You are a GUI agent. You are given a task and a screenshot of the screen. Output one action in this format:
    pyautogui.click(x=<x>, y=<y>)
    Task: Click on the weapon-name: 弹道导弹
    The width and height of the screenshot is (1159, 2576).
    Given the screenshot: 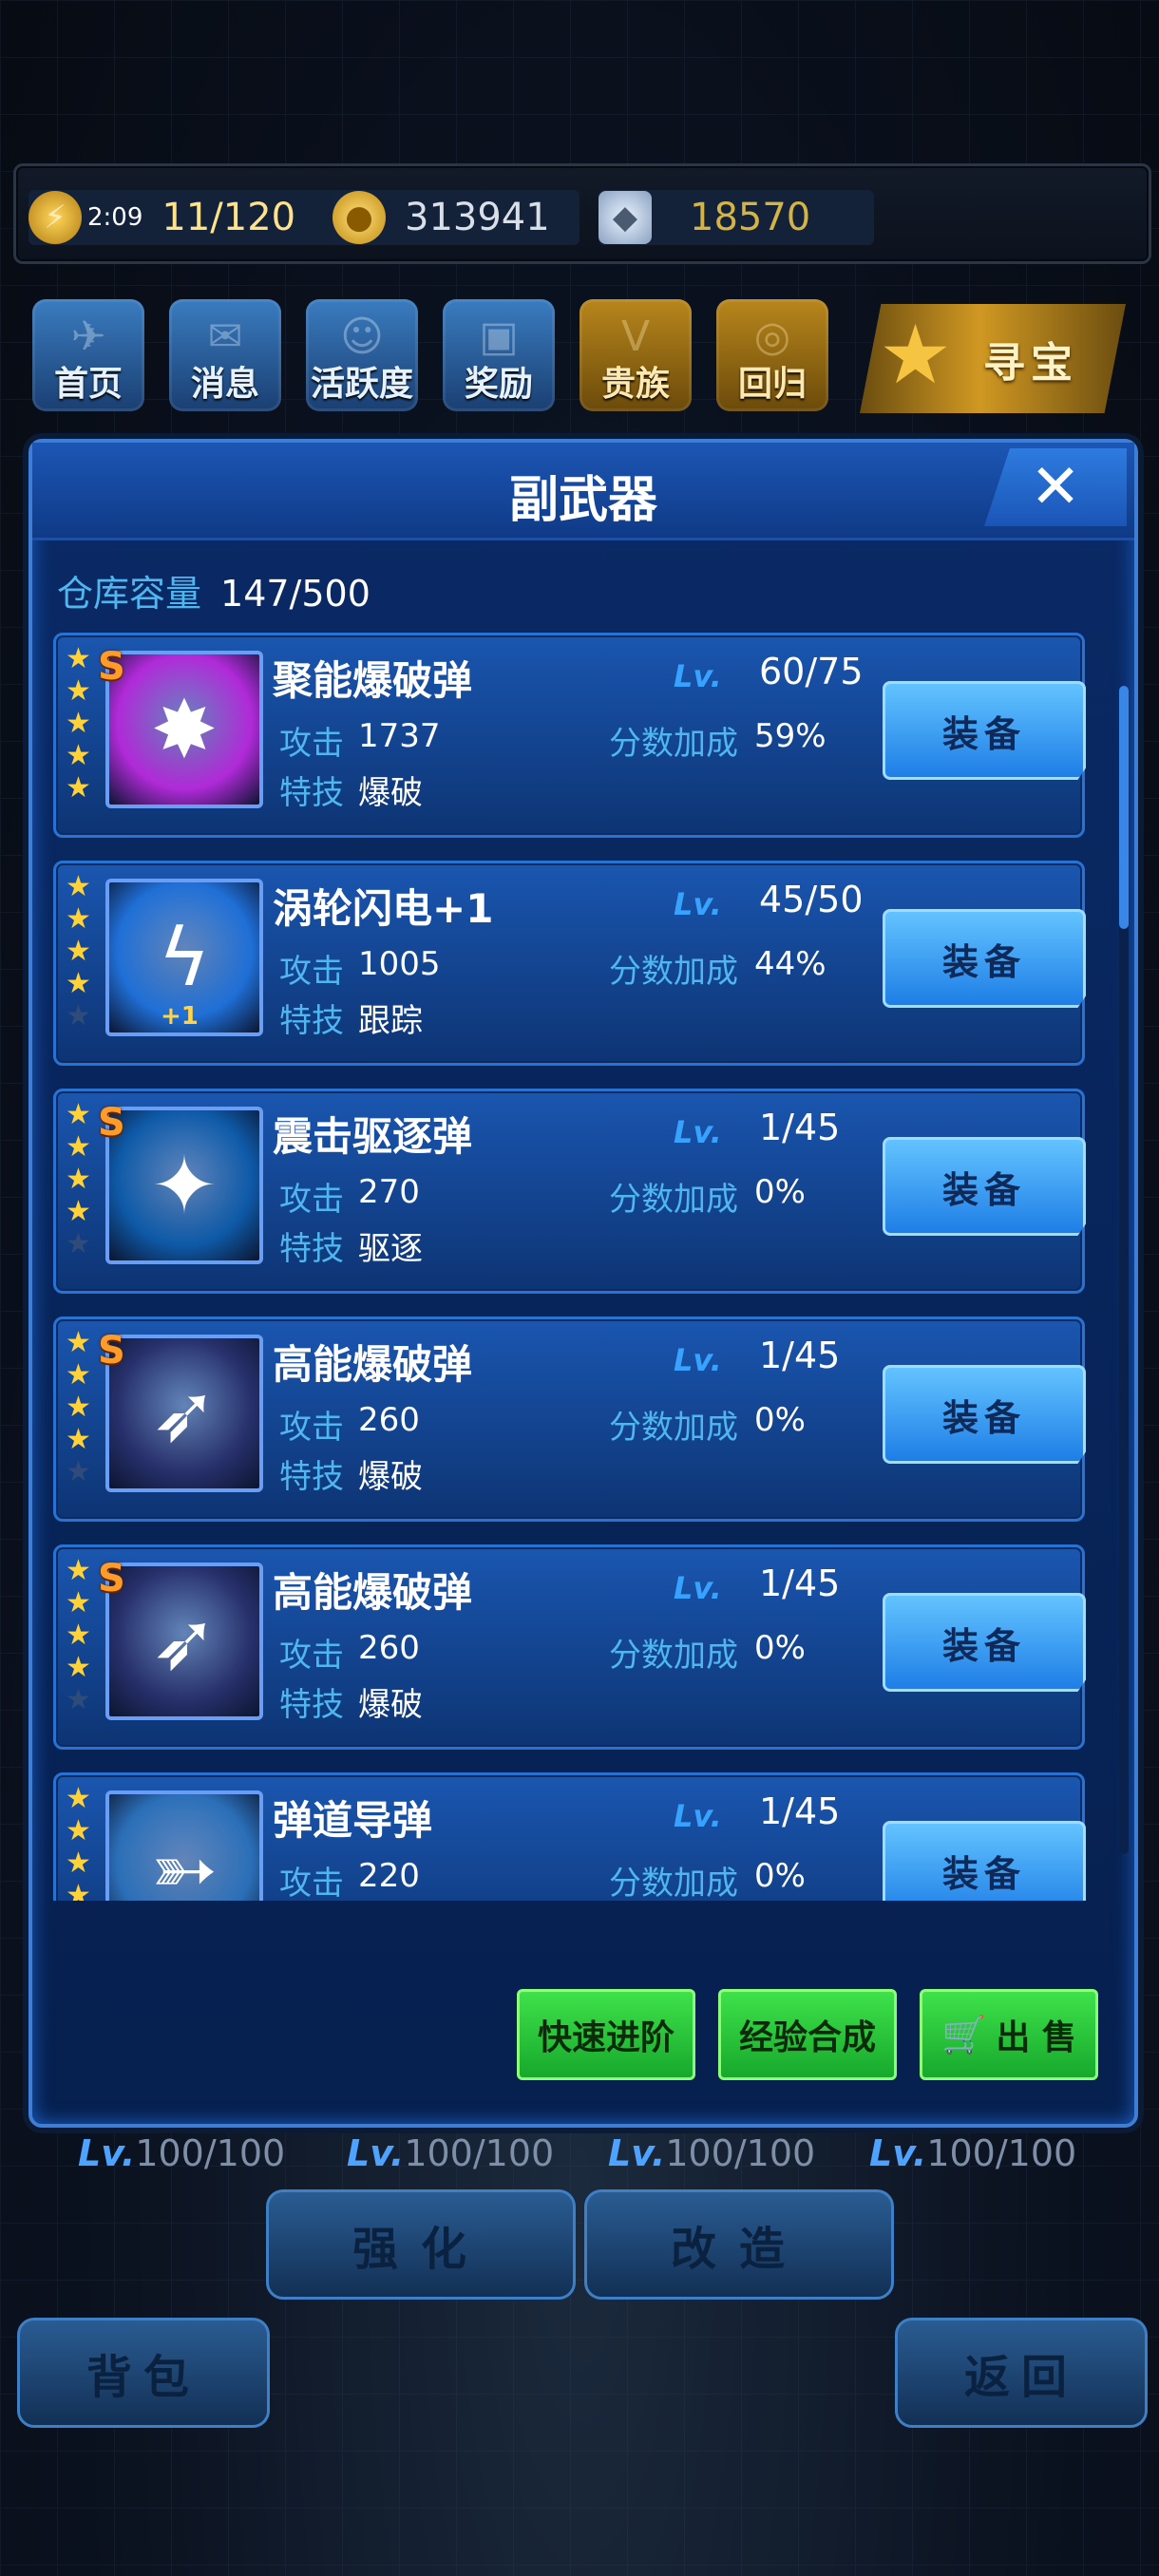 What is the action you would take?
    pyautogui.click(x=353, y=1820)
    